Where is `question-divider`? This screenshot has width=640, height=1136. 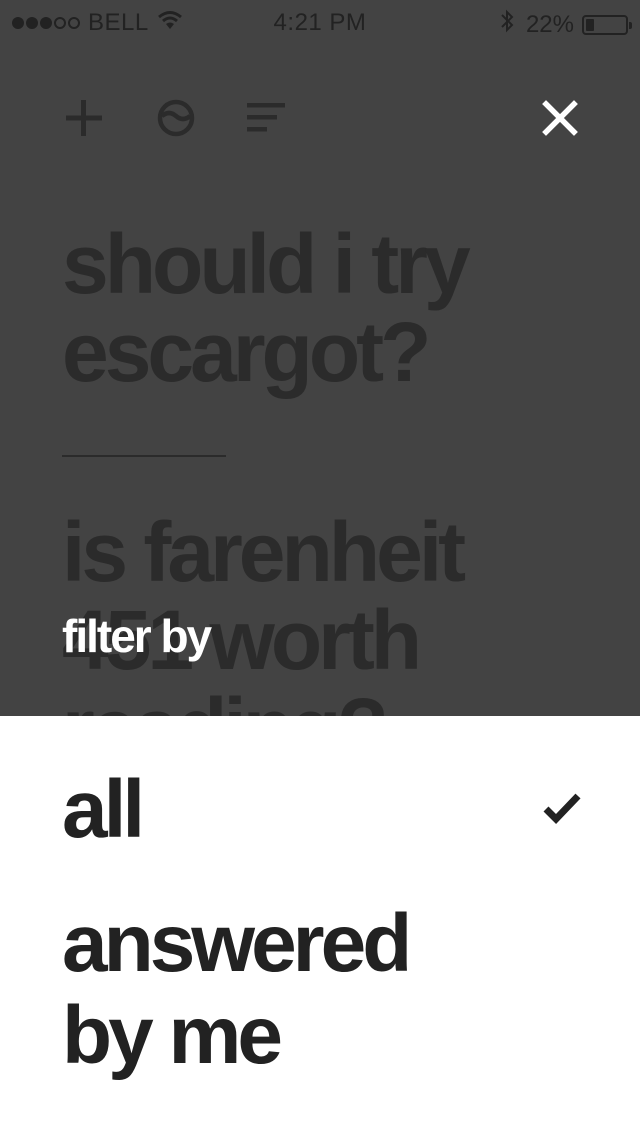 question-divider is located at coordinates (144, 456).